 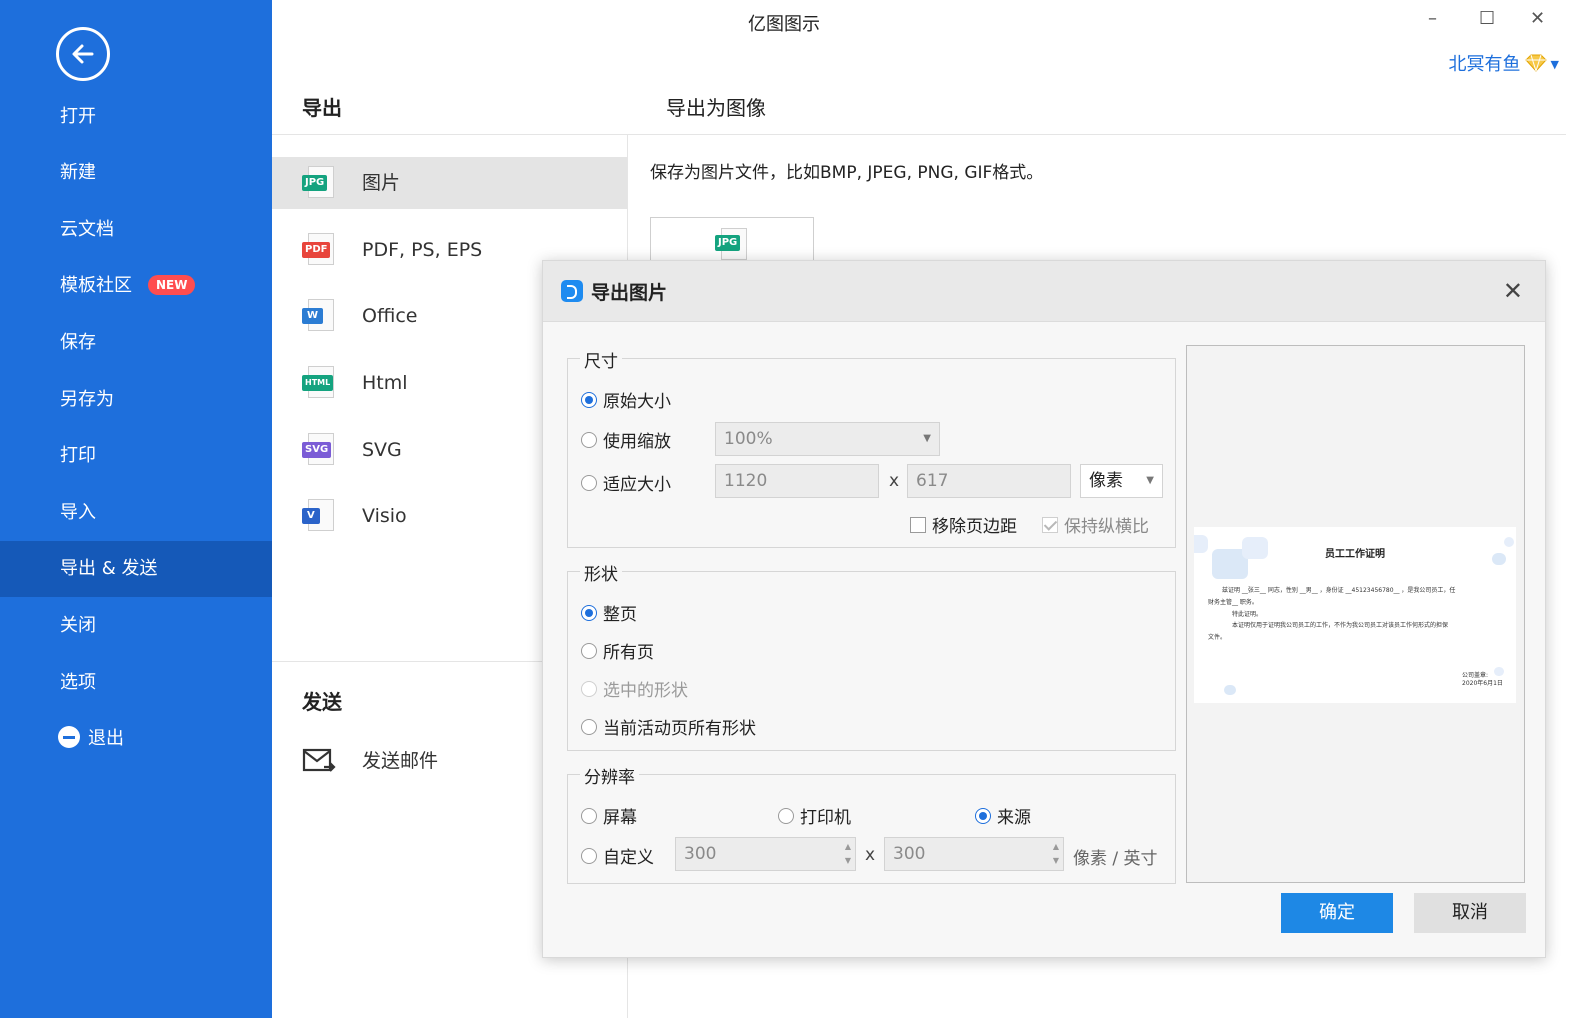 What do you see at coordinates (765, 854) in the screenshot?
I see `dpi-x-stepper: 300 ▲ ▼` at bounding box center [765, 854].